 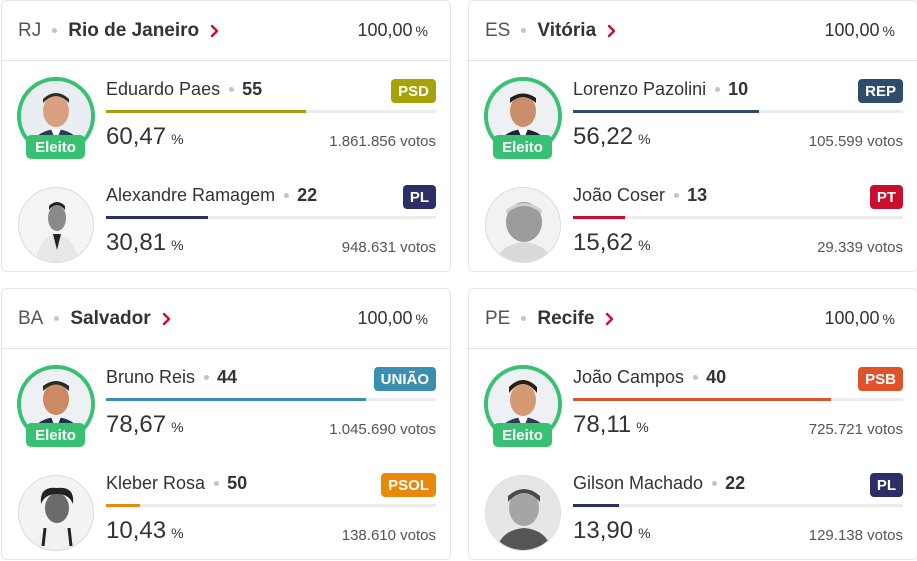 What do you see at coordinates (880, 91) in the screenshot?
I see `party-badge: REP` at bounding box center [880, 91].